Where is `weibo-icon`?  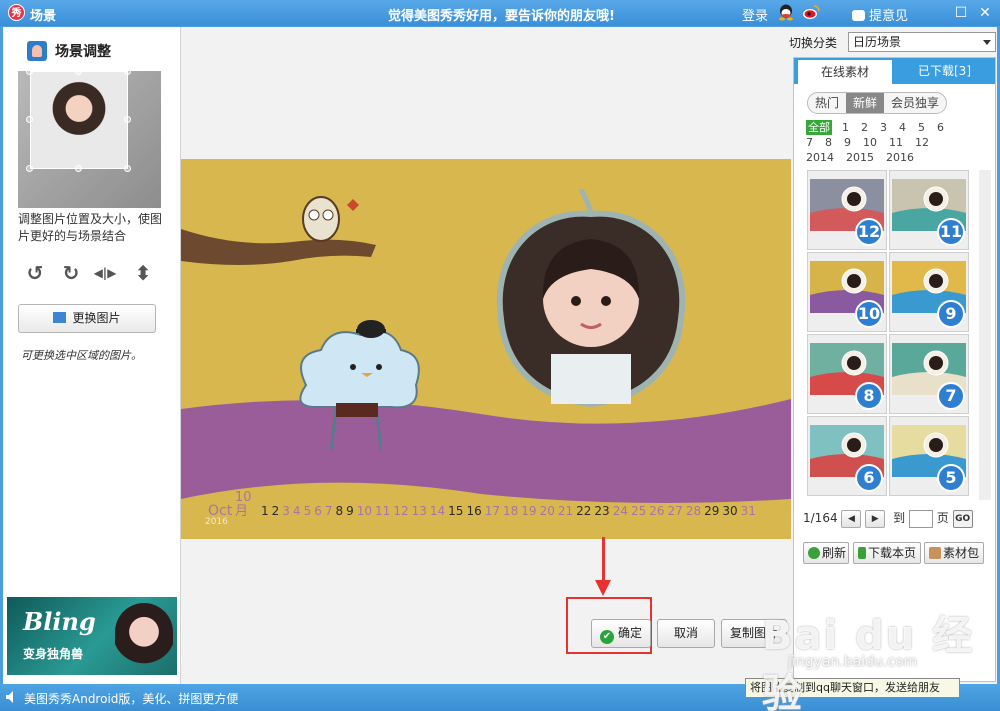 weibo-icon is located at coordinates (811, 12).